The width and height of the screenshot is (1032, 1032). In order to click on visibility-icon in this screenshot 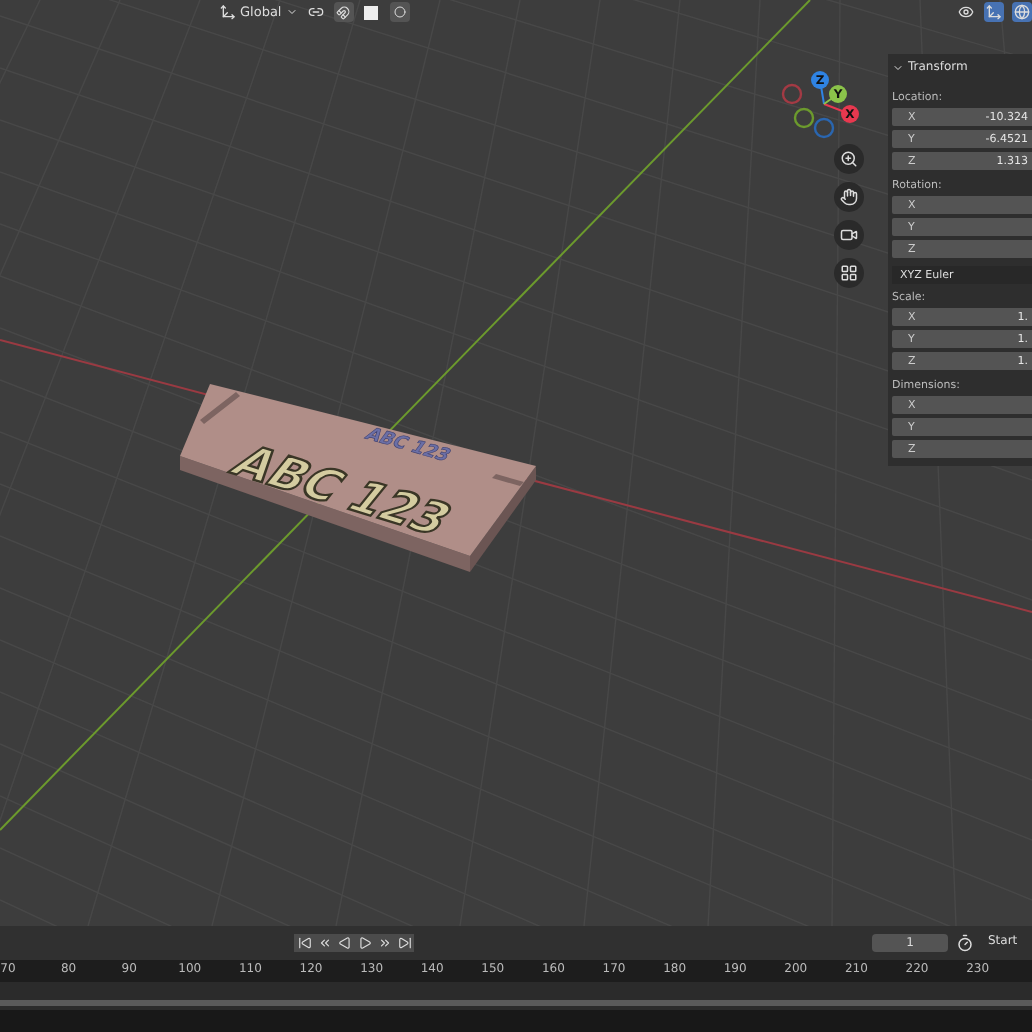, I will do `click(966, 12)`.